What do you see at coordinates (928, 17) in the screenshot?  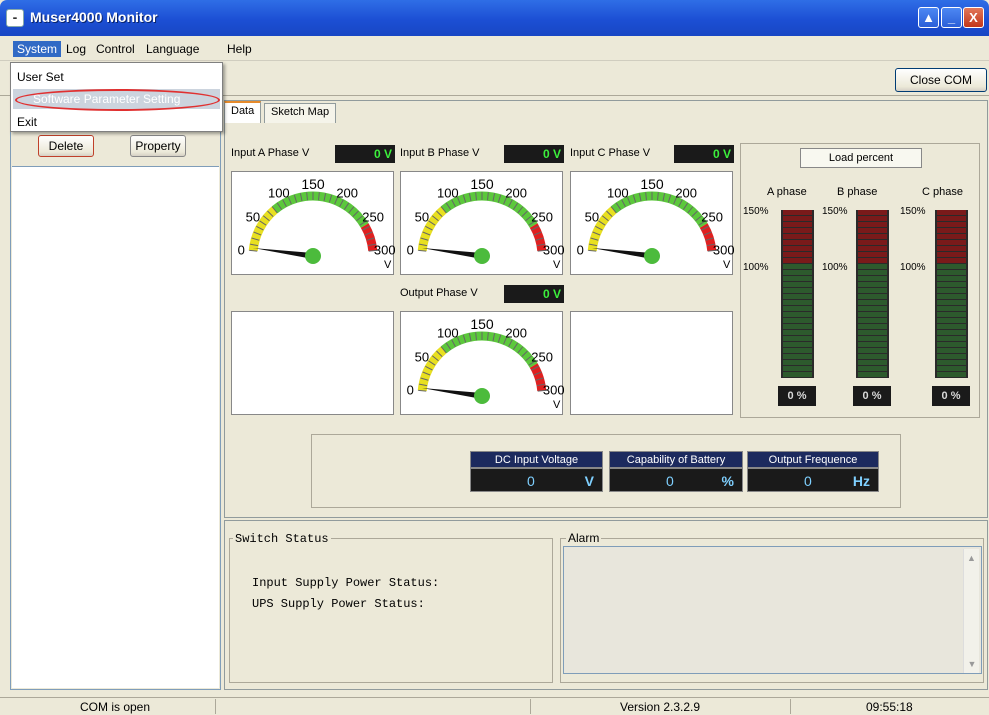 I see `restore-button: ▲` at bounding box center [928, 17].